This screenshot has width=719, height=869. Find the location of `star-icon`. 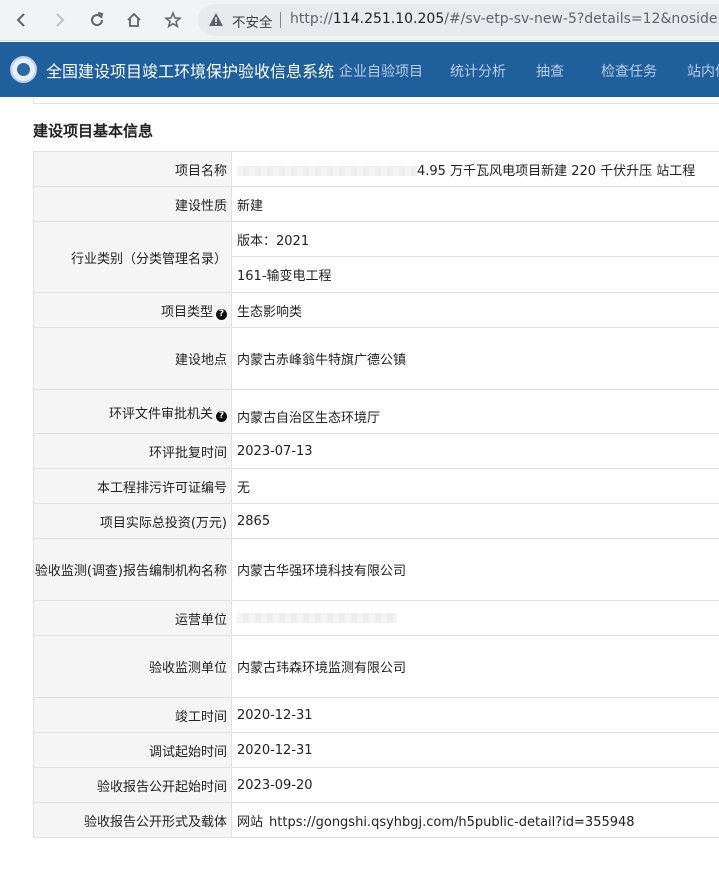

star-icon is located at coordinates (173, 20).